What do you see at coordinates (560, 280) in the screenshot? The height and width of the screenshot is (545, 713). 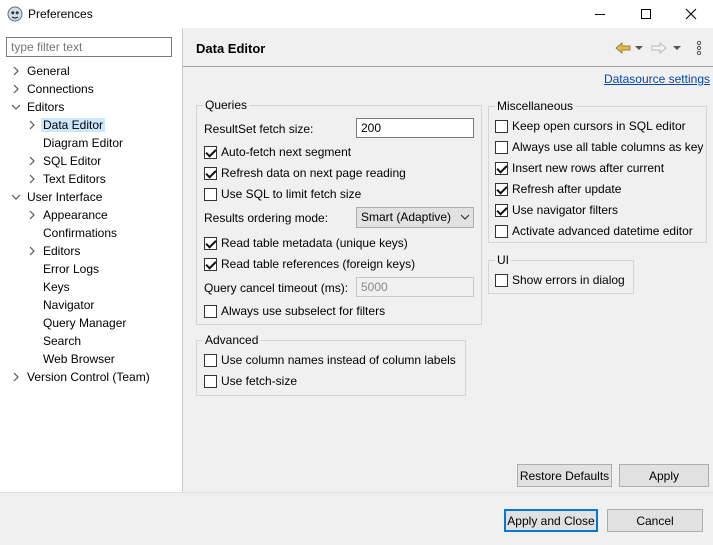 I see `show-errors-checkbox: Show errors in dialog` at bounding box center [560, 280].